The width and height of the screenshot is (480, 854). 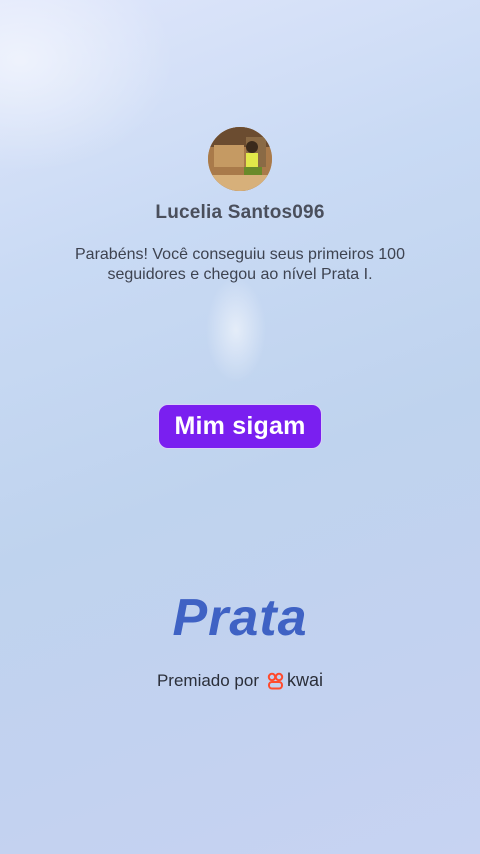 I want to click on follow-button: Mim sigam, so click(x=240, y=426).